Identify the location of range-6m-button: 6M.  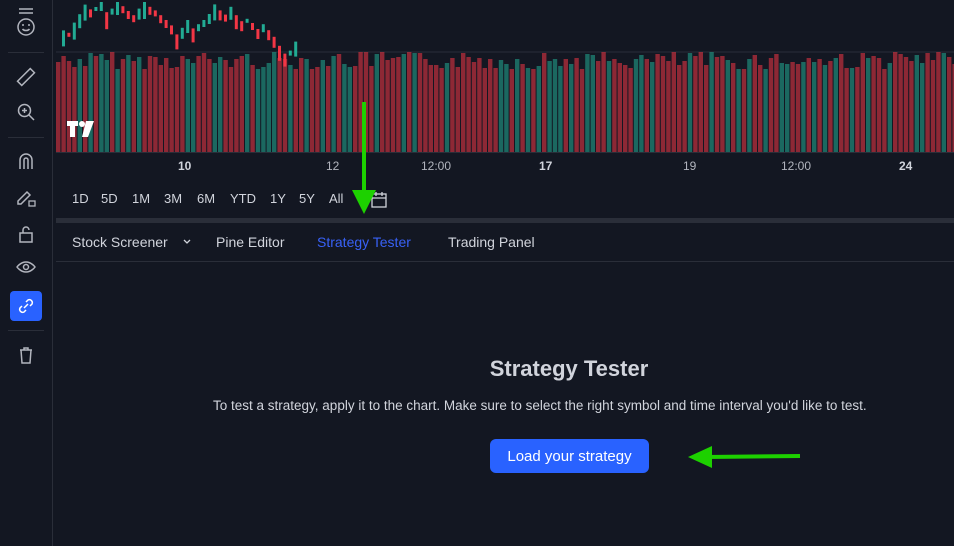
(206, 198).